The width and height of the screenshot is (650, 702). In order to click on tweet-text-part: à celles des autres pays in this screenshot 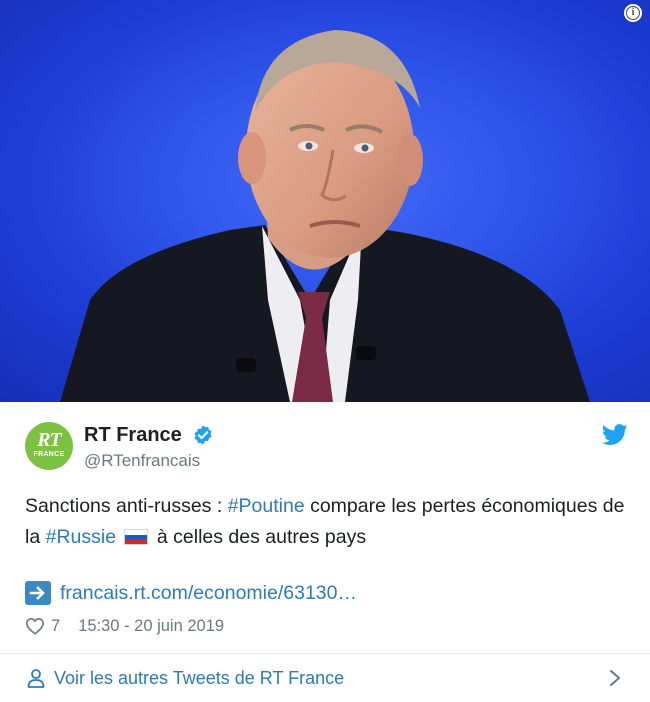, I will do `click(259, 537)`.